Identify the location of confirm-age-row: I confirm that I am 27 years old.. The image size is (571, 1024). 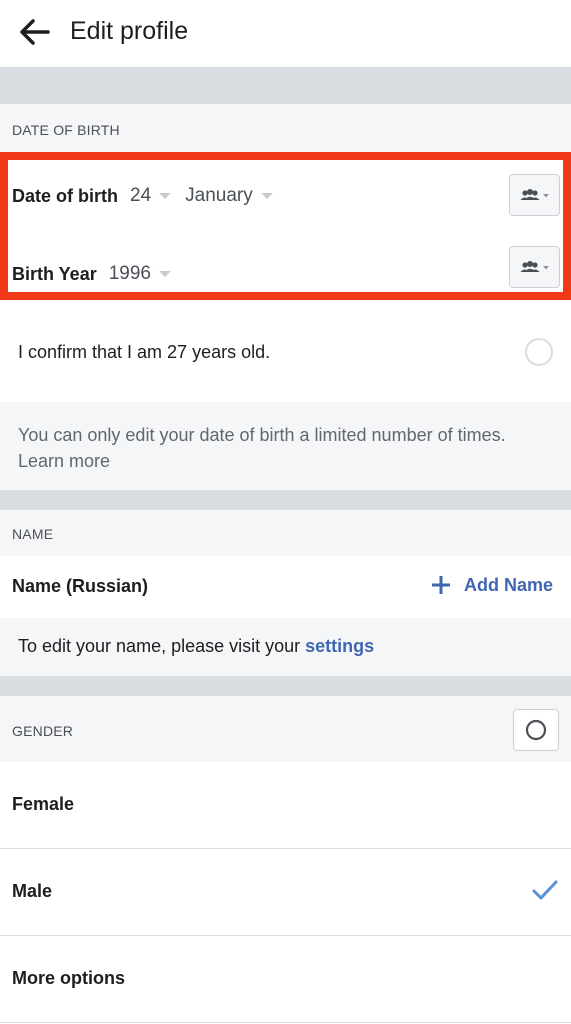
(285, 351).